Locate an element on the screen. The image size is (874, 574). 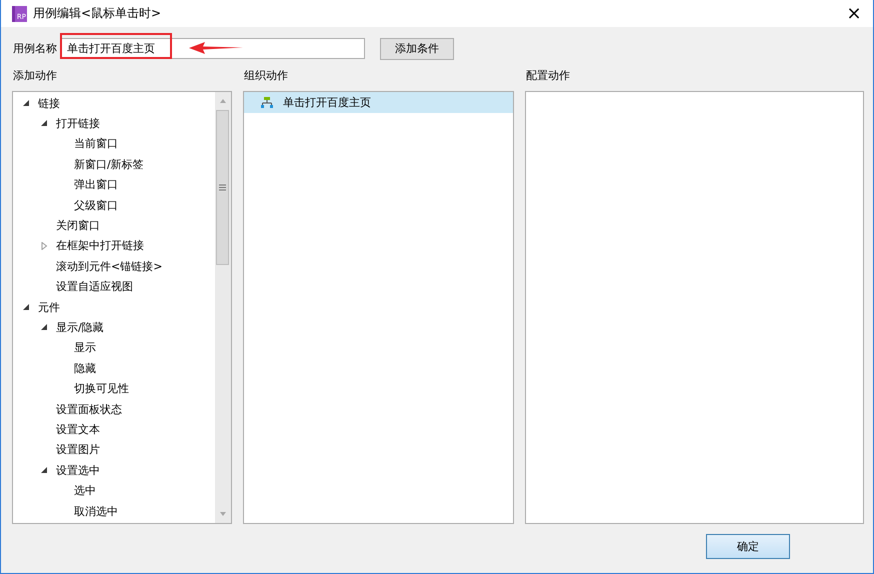
tree-item: 弹出窗口 is located at coordinates (96, 184).